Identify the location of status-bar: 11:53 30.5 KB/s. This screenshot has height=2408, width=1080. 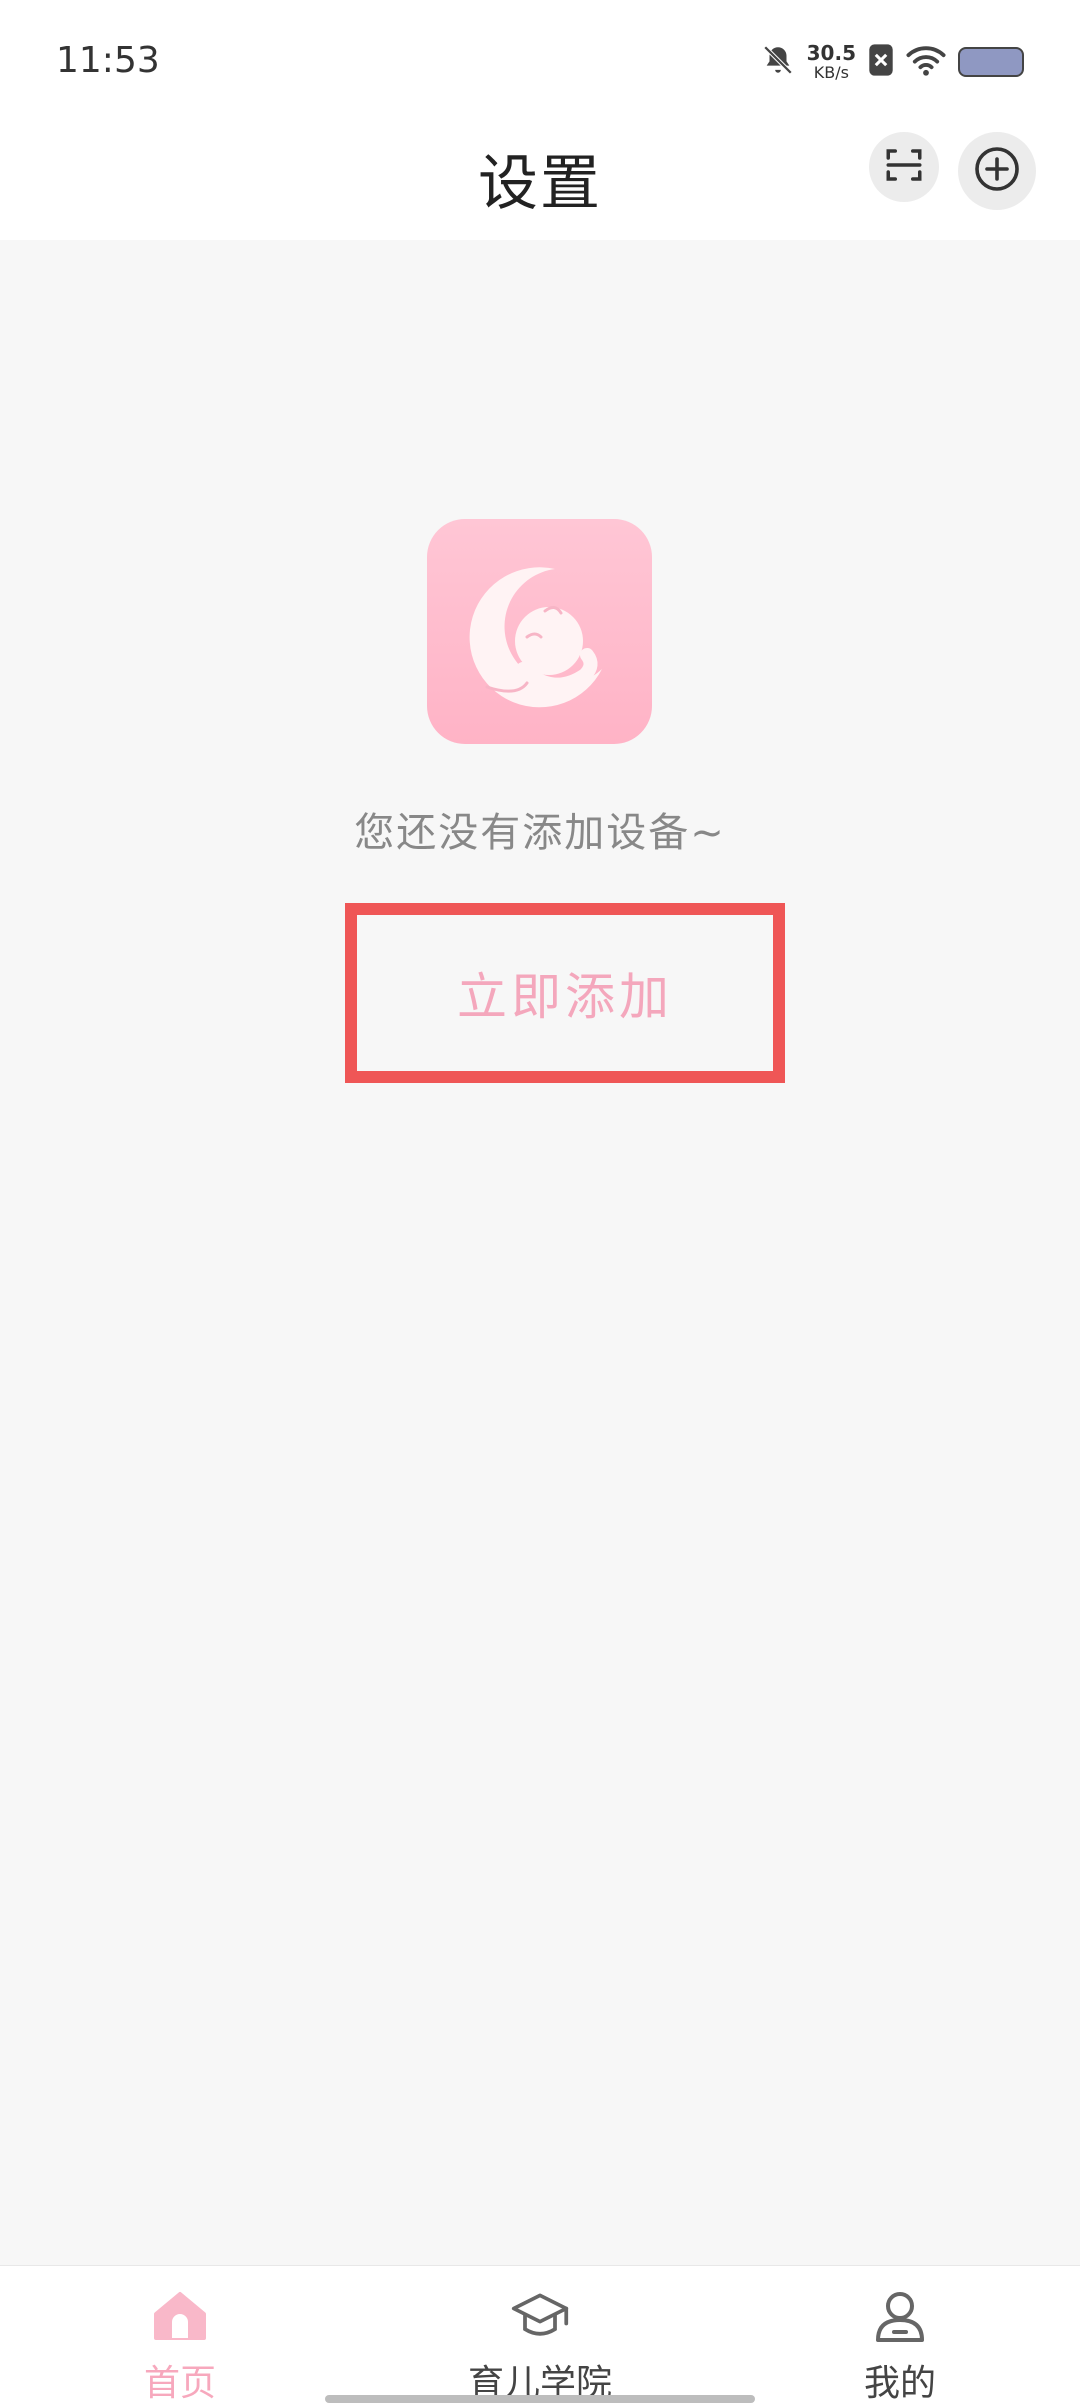
(540, 62).